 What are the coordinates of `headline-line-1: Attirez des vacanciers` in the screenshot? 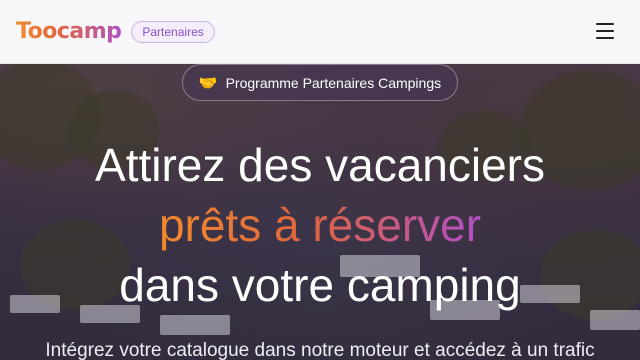 It's located at (320, 165).